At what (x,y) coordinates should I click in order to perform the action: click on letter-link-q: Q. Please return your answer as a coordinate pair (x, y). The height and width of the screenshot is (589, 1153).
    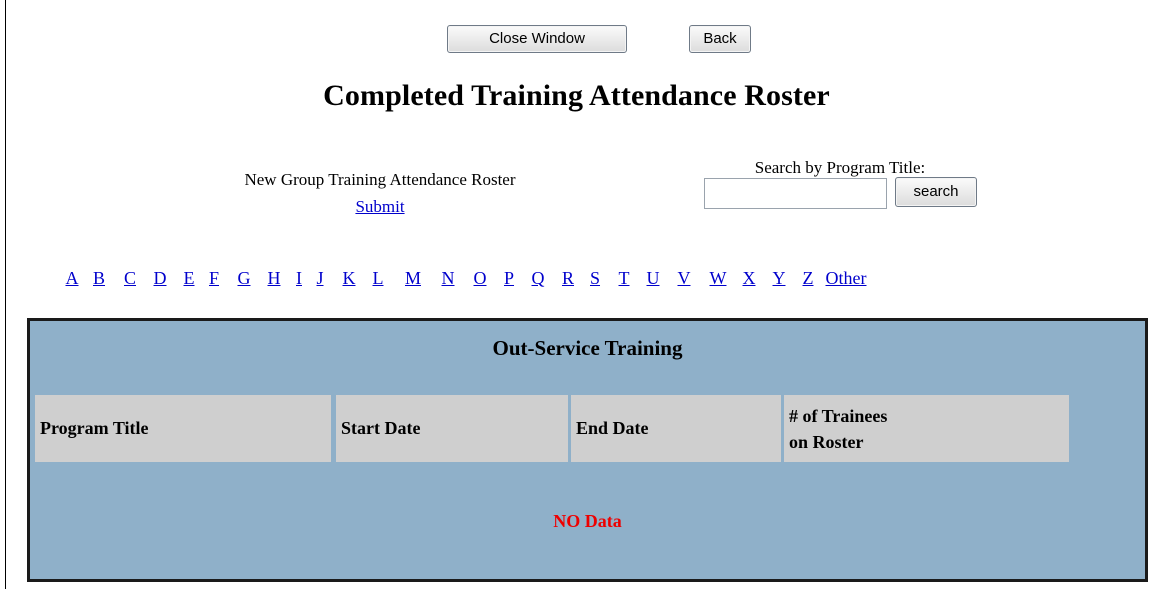
    Looking at the image, I should click on (538, 278).